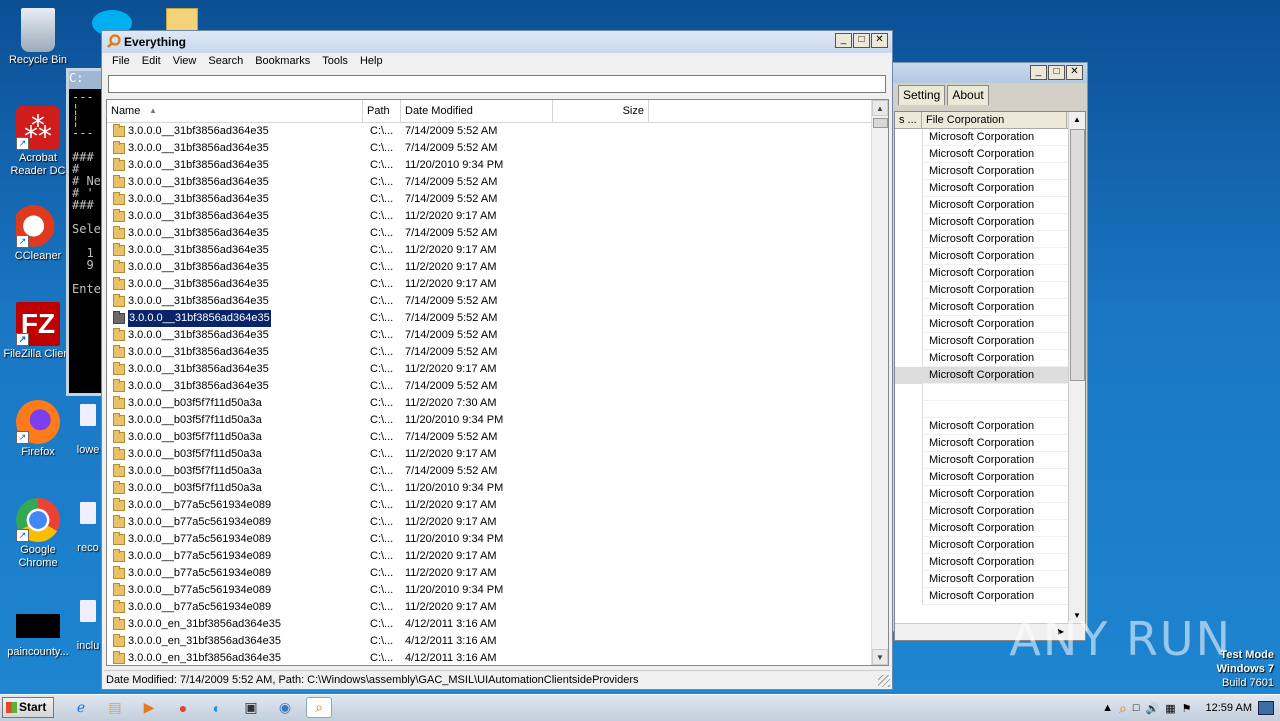  Describe the element at coordinates (38, 37) in the screenshot. I see `desktop-icon-recycle-bin: Recycle Bin` at that location.